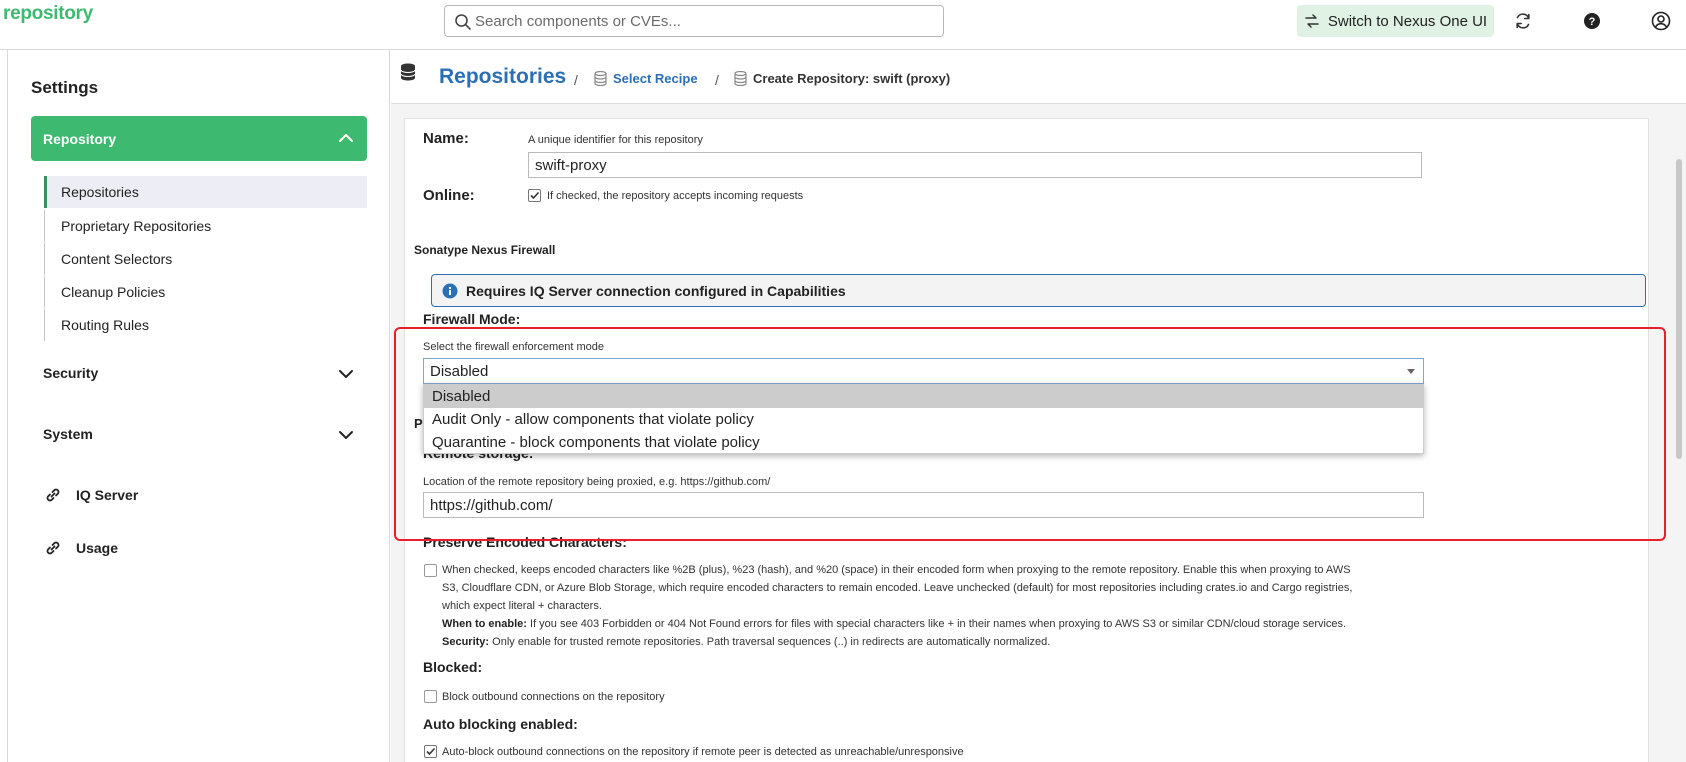  Describe the element at coordinates (107, 495) in the screenshot. I see `sidebar-link-iq-server-label: IQ Server` at that location.